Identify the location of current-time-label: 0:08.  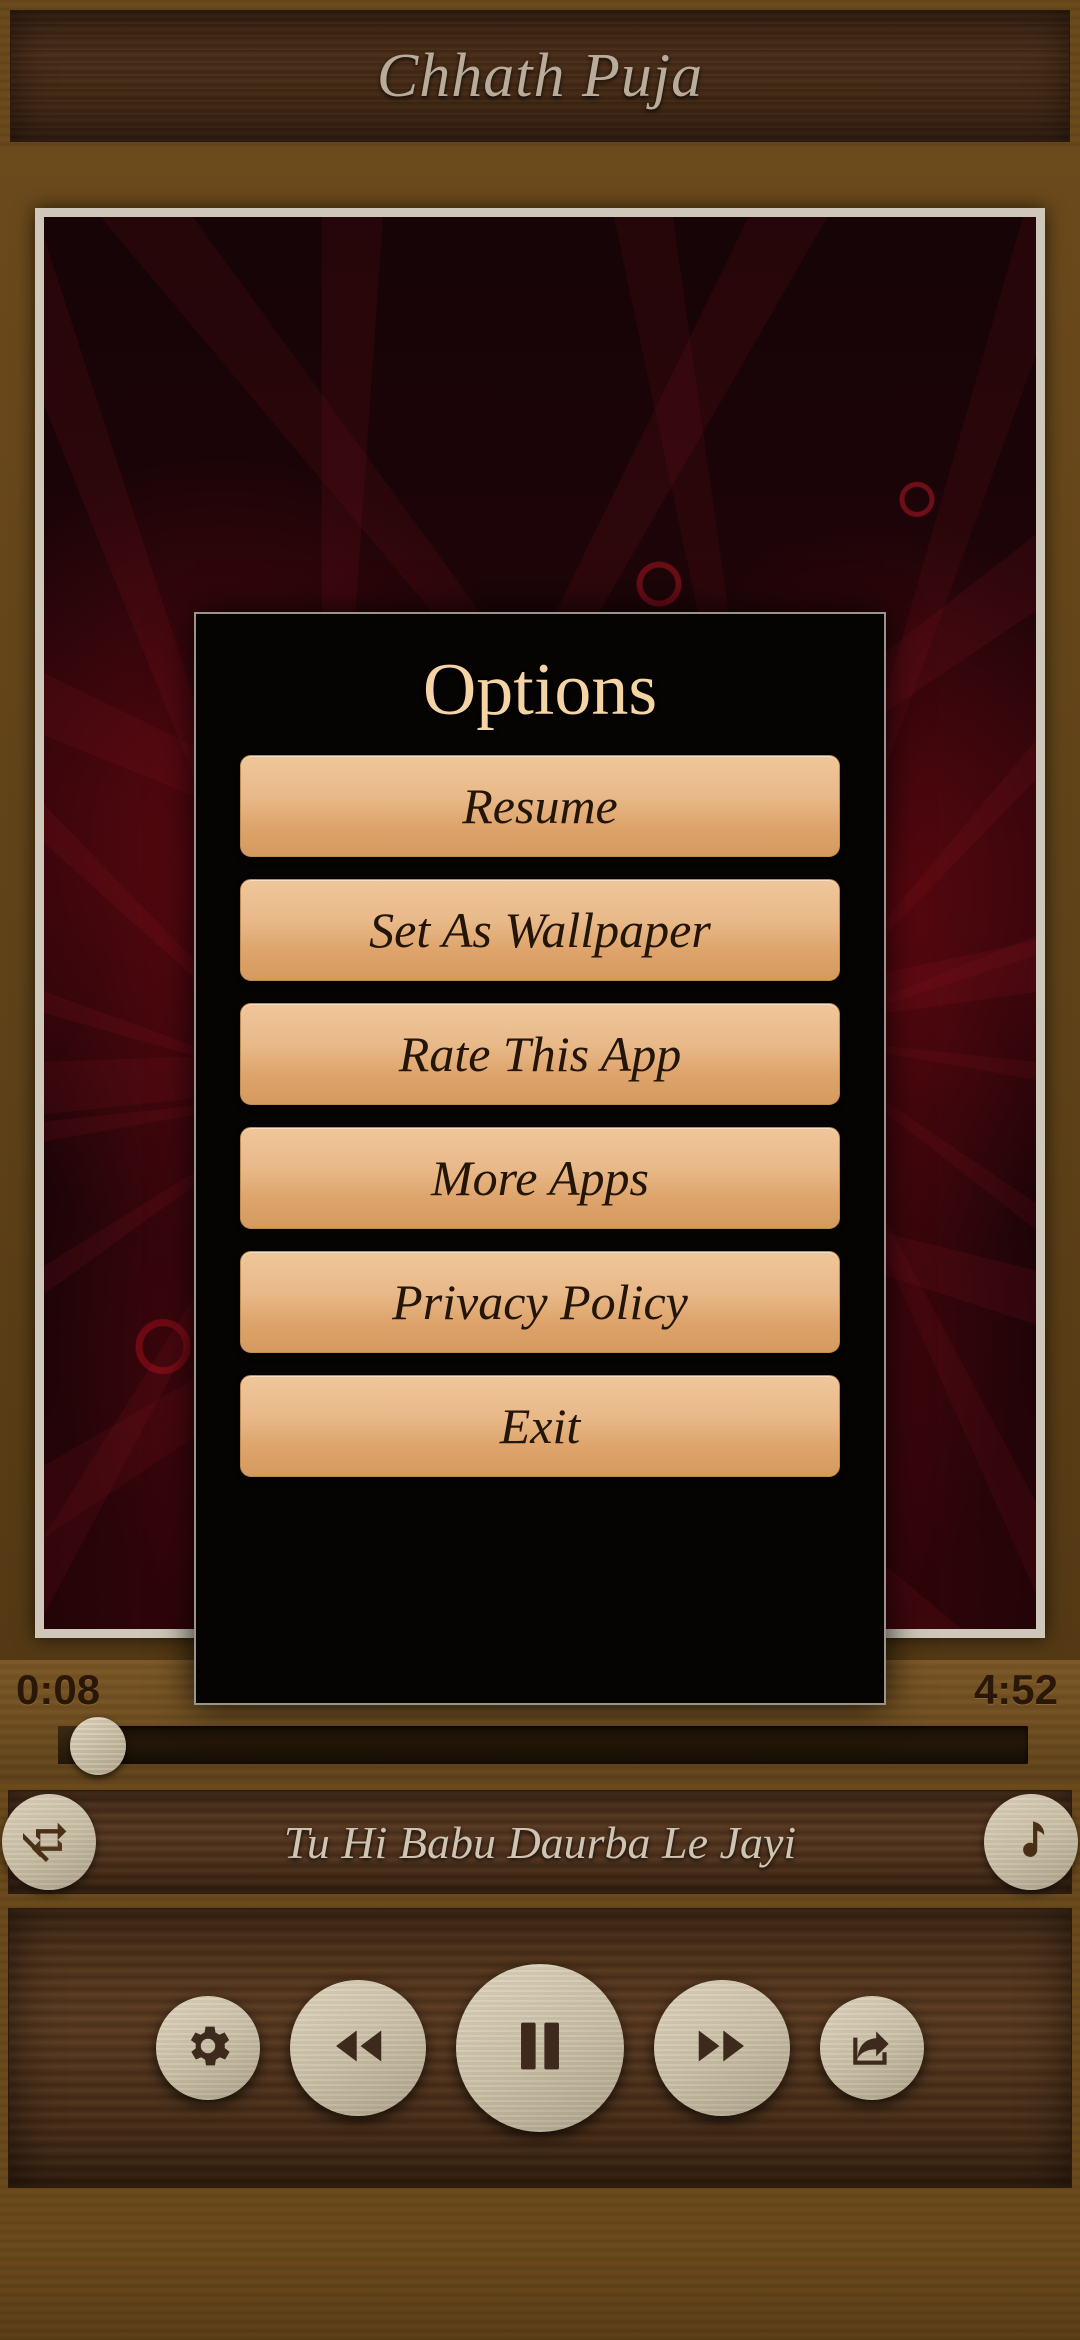
(58, 1689).